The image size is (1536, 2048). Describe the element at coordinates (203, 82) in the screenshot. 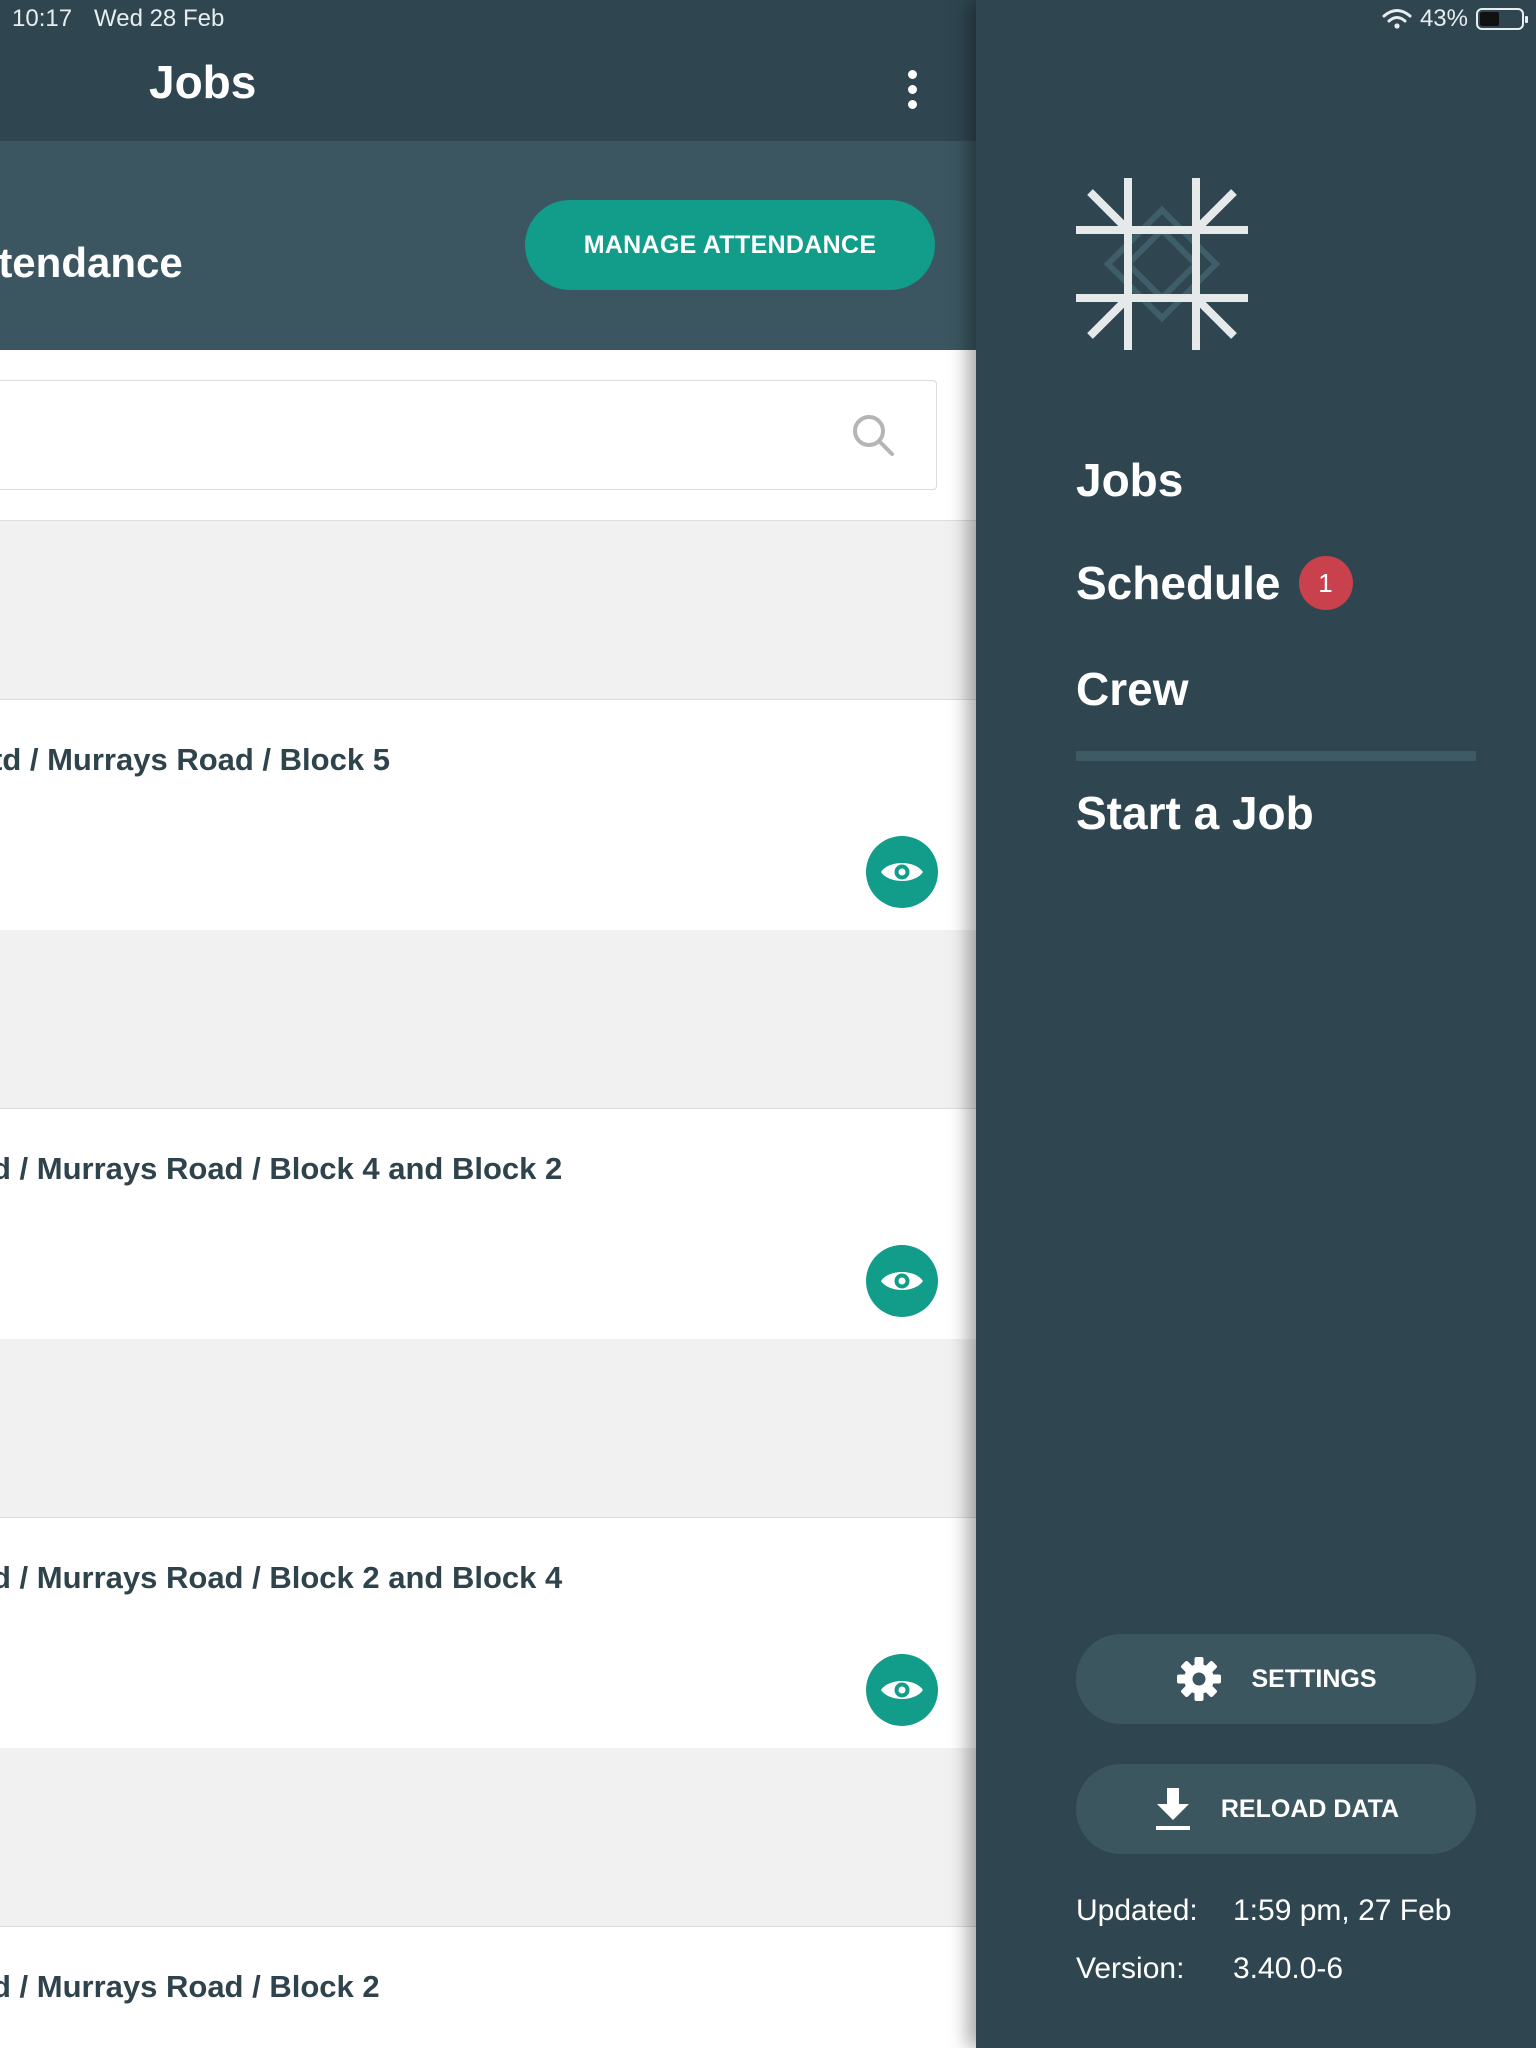

I see `page-title: Jobs` at that location.